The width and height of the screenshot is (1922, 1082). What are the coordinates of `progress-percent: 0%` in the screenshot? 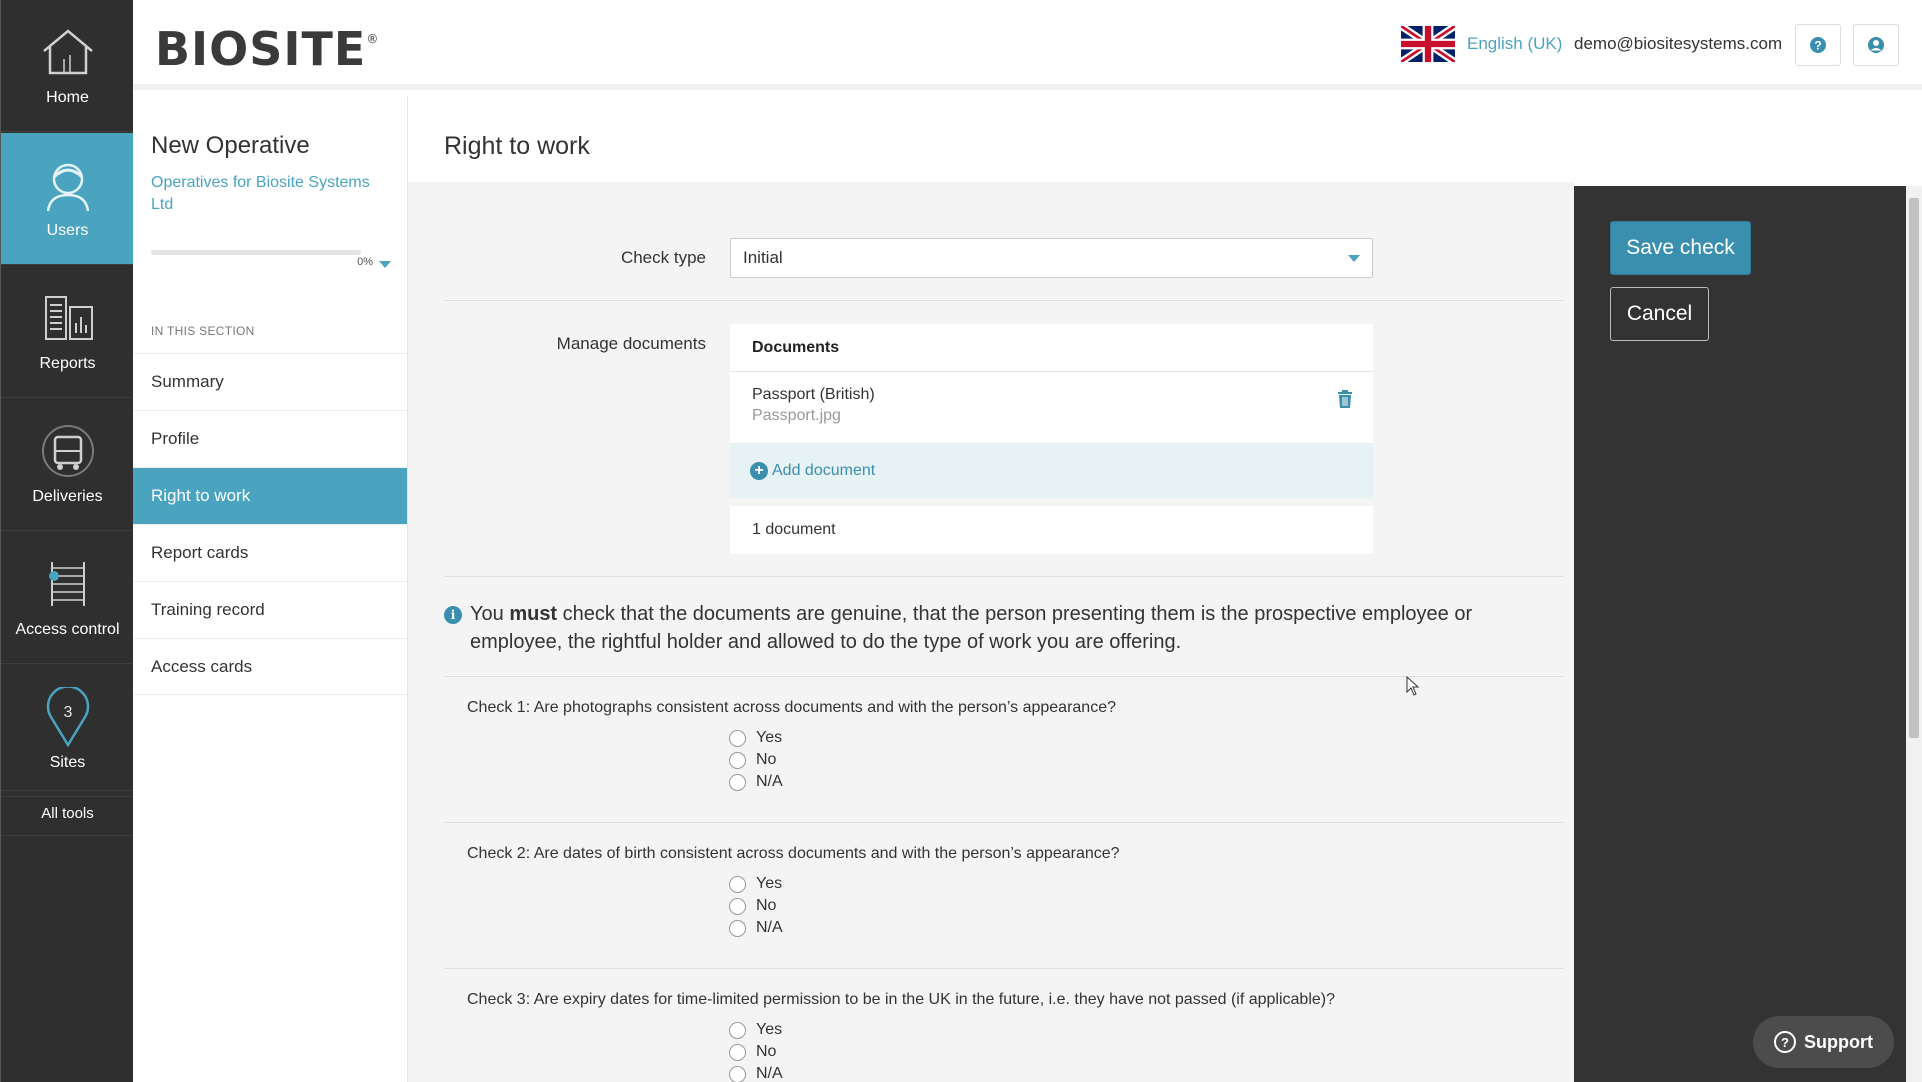 It's located at (365, 262).